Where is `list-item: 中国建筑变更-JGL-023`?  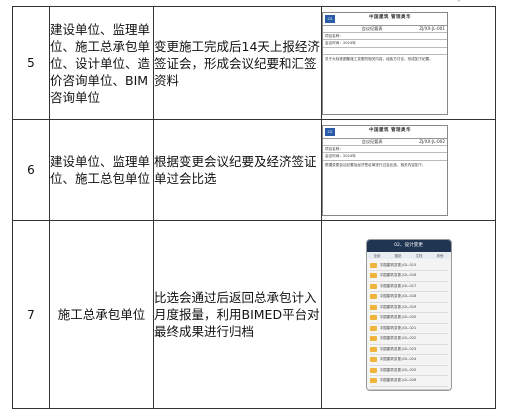
list-item: 中国建筑变更-JGL-023 is located at coordinates (408, 350).